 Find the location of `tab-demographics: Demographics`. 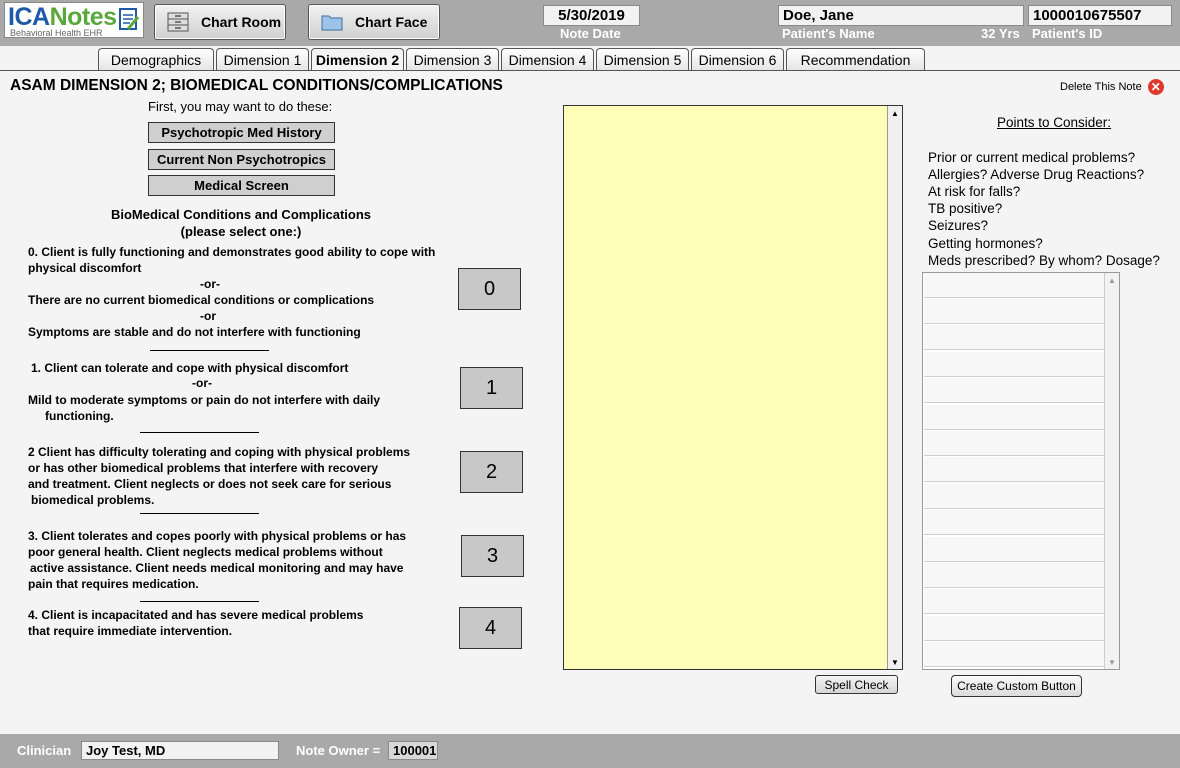

tab-demographics: Demographics is located at coordinates (156, 59).